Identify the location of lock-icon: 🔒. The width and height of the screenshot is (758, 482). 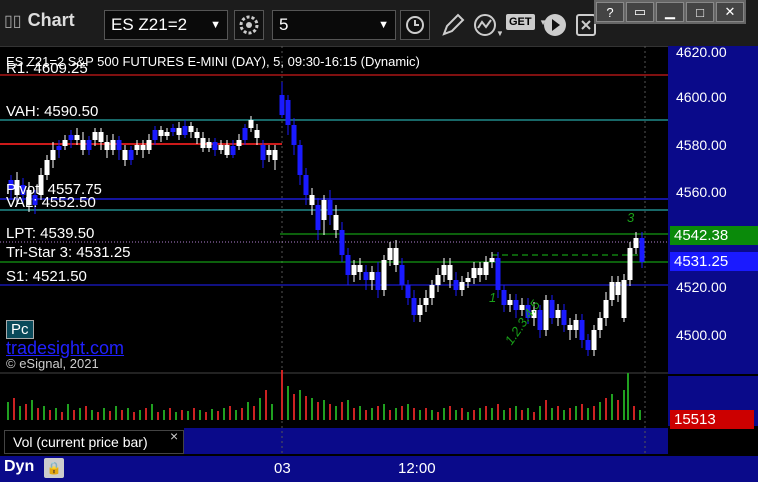
(54, 468).